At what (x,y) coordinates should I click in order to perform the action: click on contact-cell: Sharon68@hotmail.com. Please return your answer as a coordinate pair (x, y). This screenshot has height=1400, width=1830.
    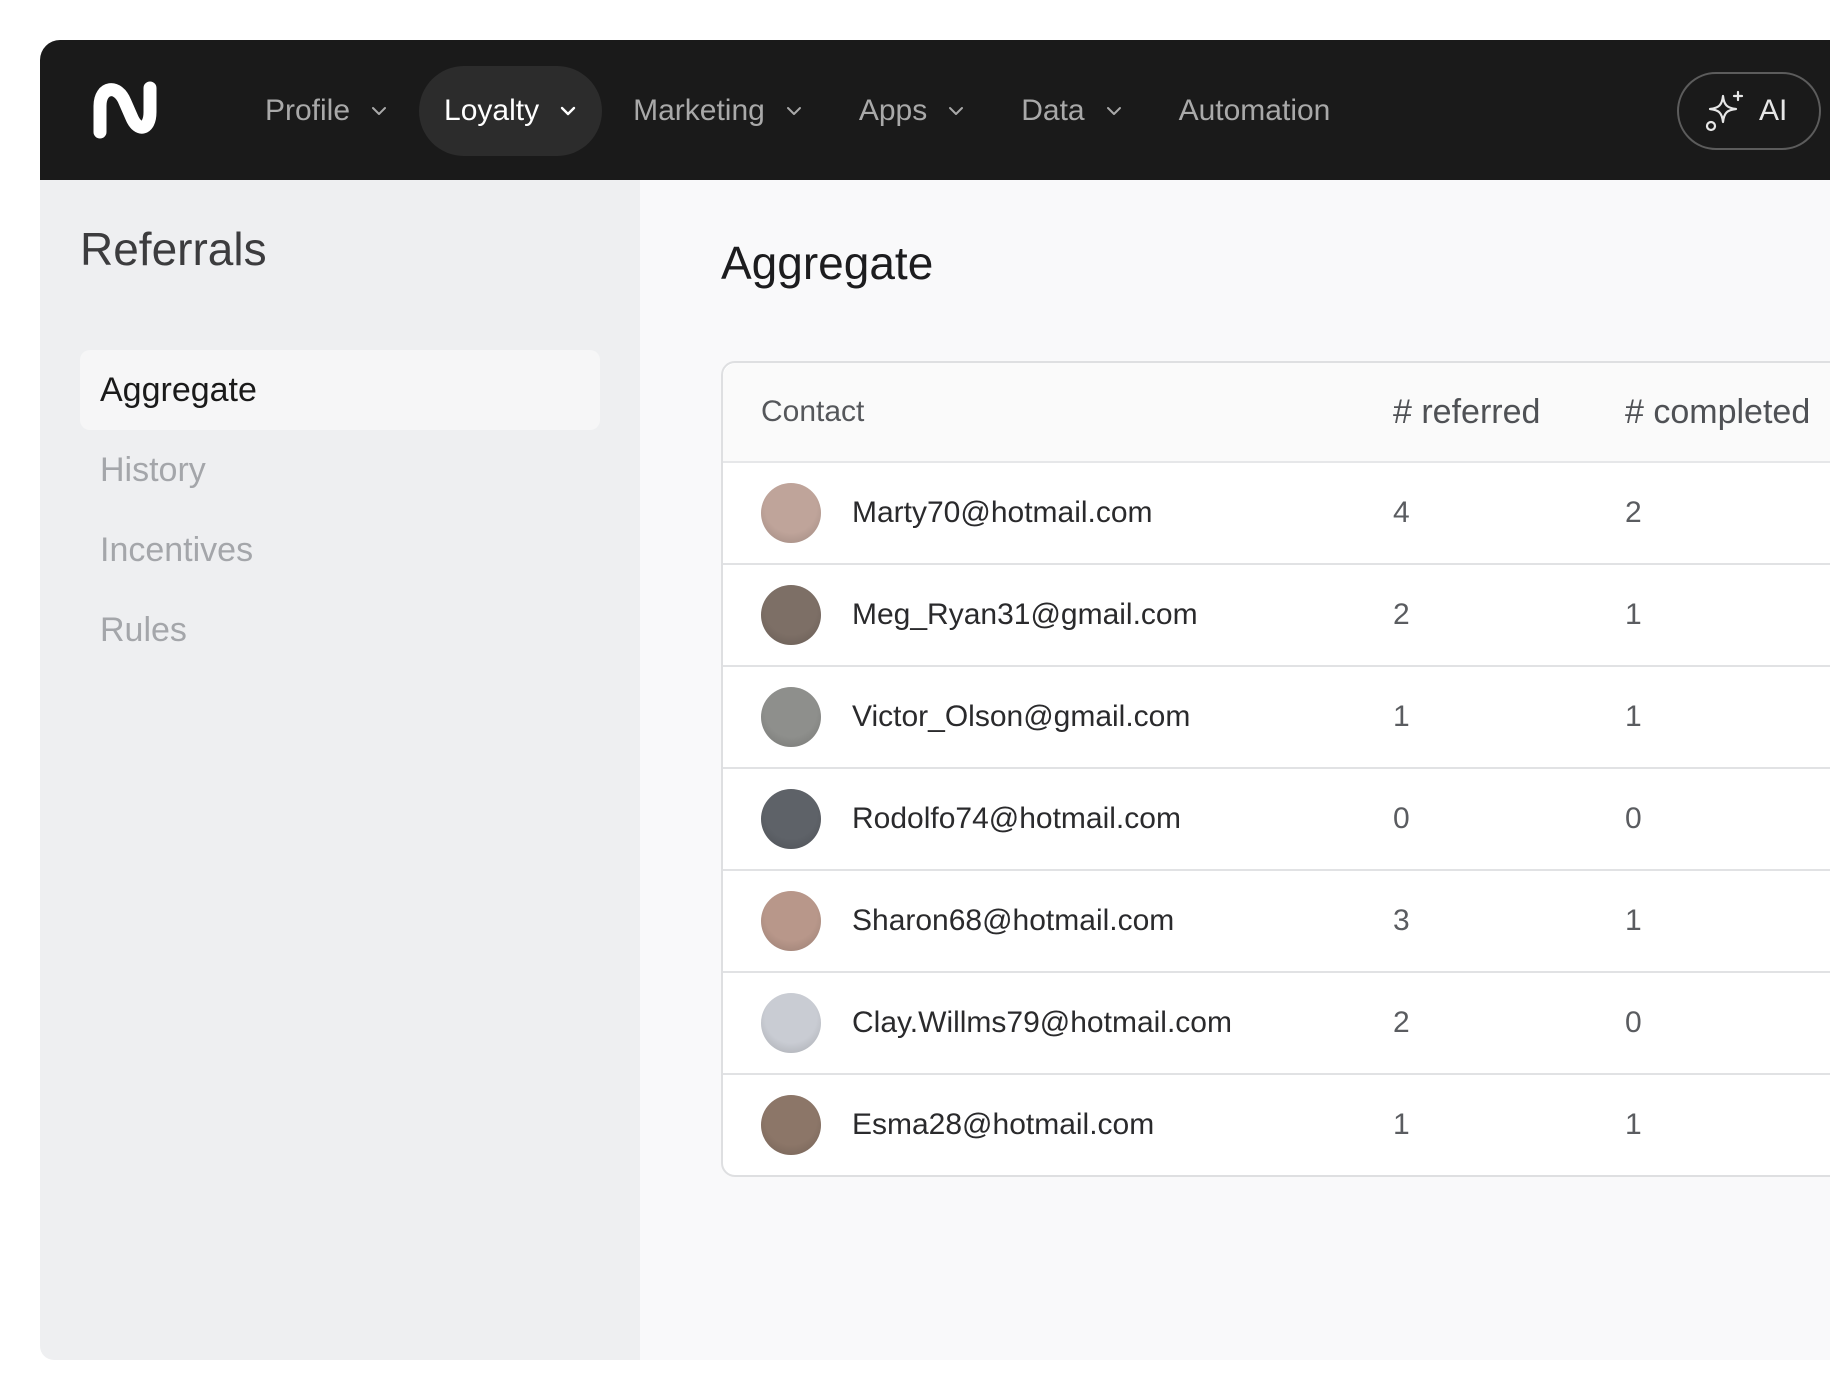
    Looking at the image, I should click on (1058, 921).